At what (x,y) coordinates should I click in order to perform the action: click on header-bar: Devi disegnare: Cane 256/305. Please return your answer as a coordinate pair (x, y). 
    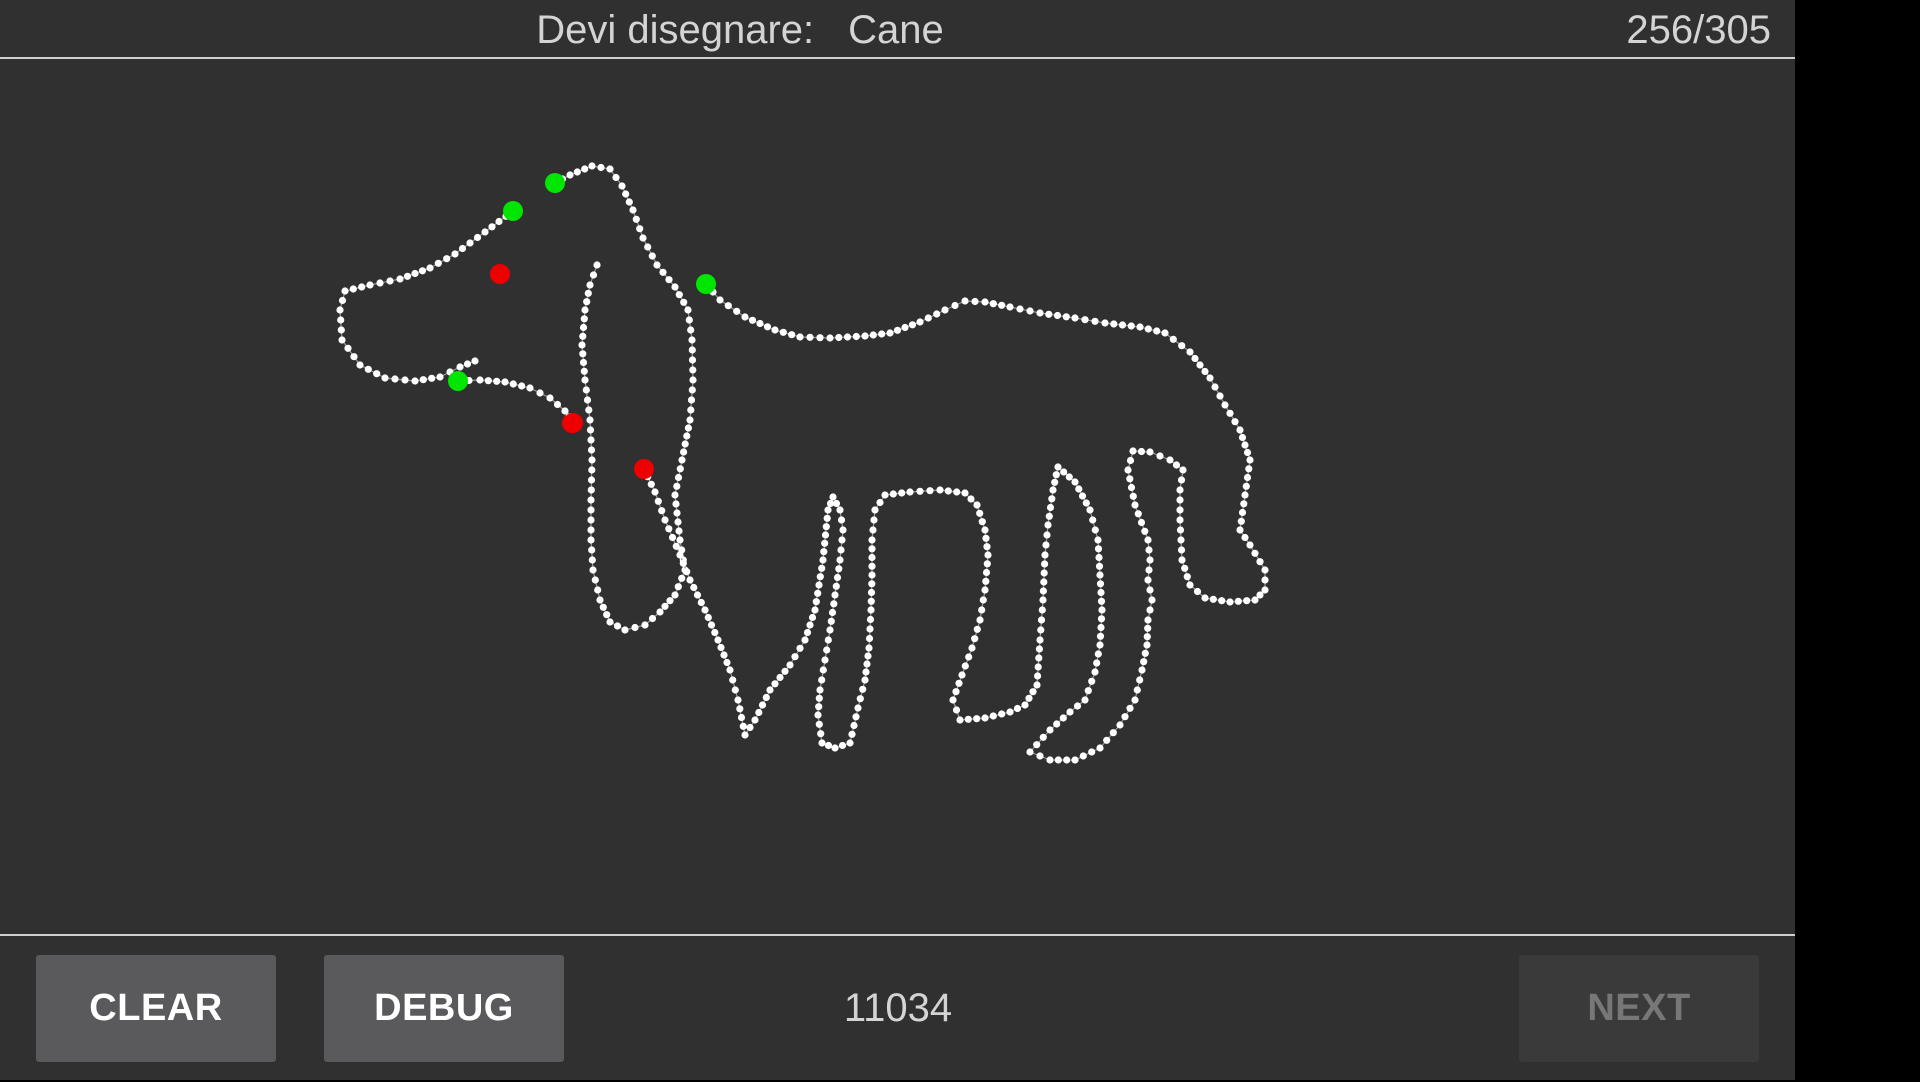
    Looking at the image, I should click on (897, 29).